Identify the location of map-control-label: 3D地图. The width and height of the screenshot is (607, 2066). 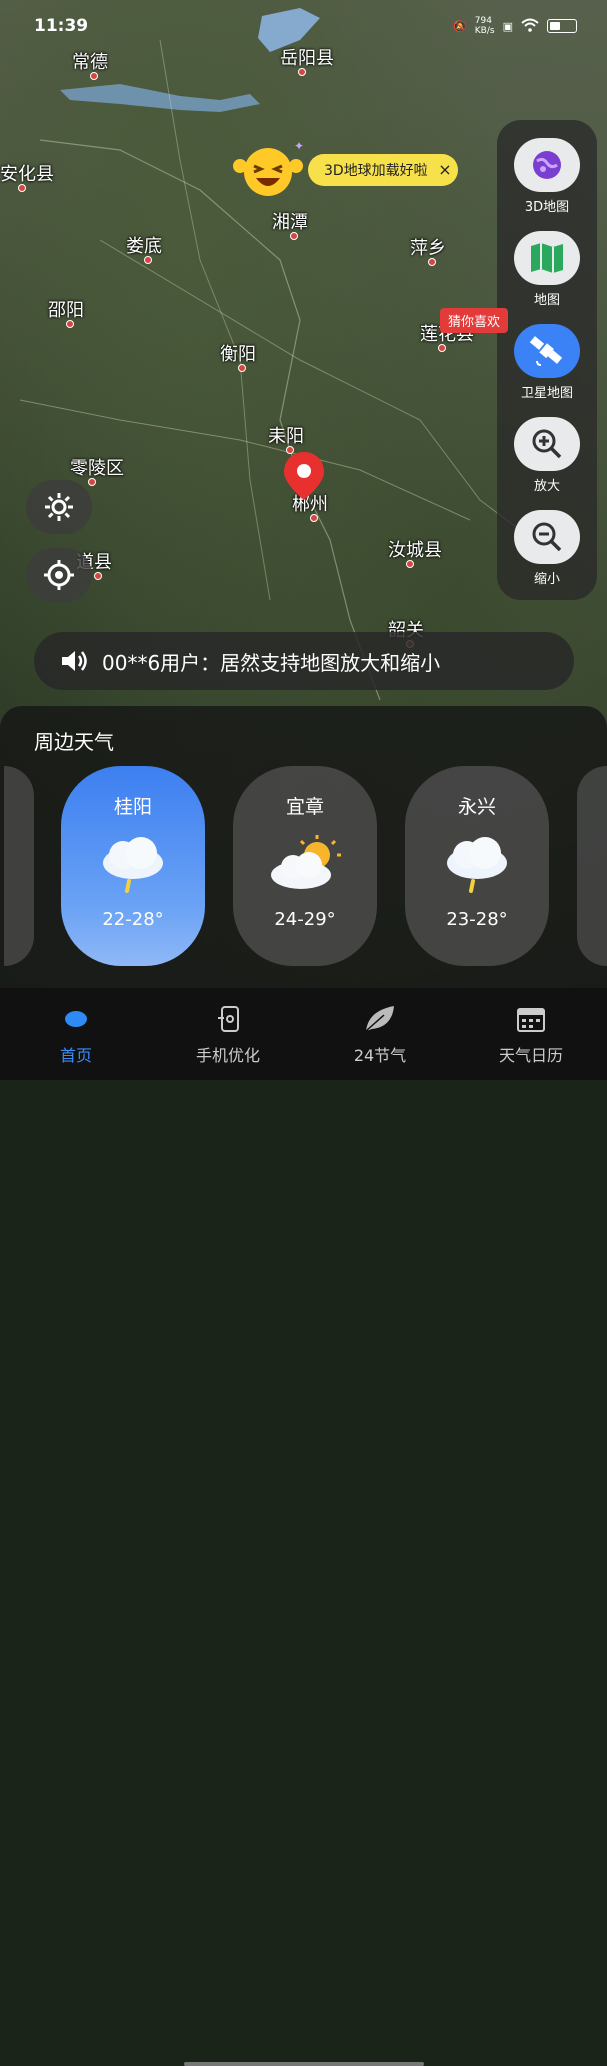
(547, 207).